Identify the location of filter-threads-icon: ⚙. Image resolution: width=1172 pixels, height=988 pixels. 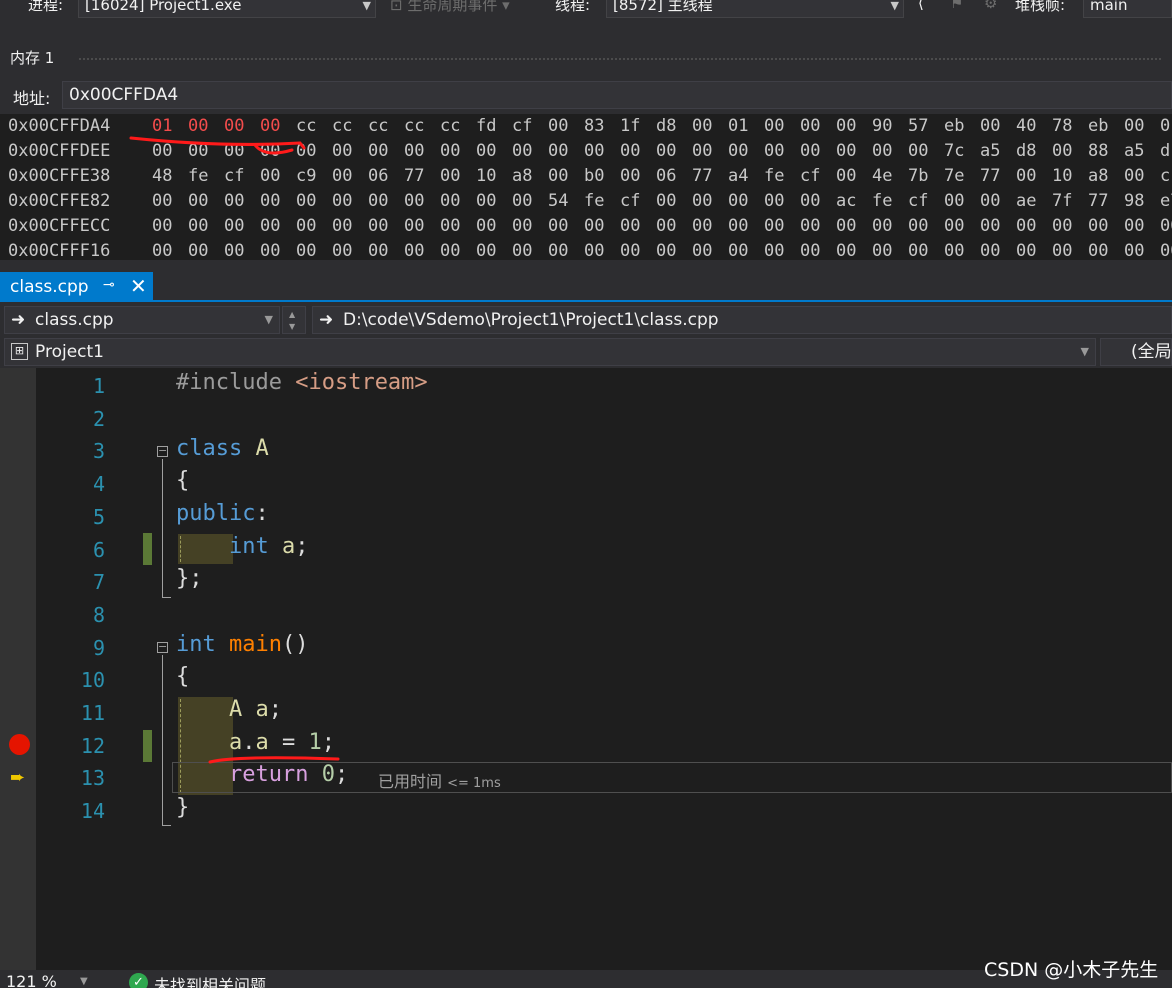
(990, 6).